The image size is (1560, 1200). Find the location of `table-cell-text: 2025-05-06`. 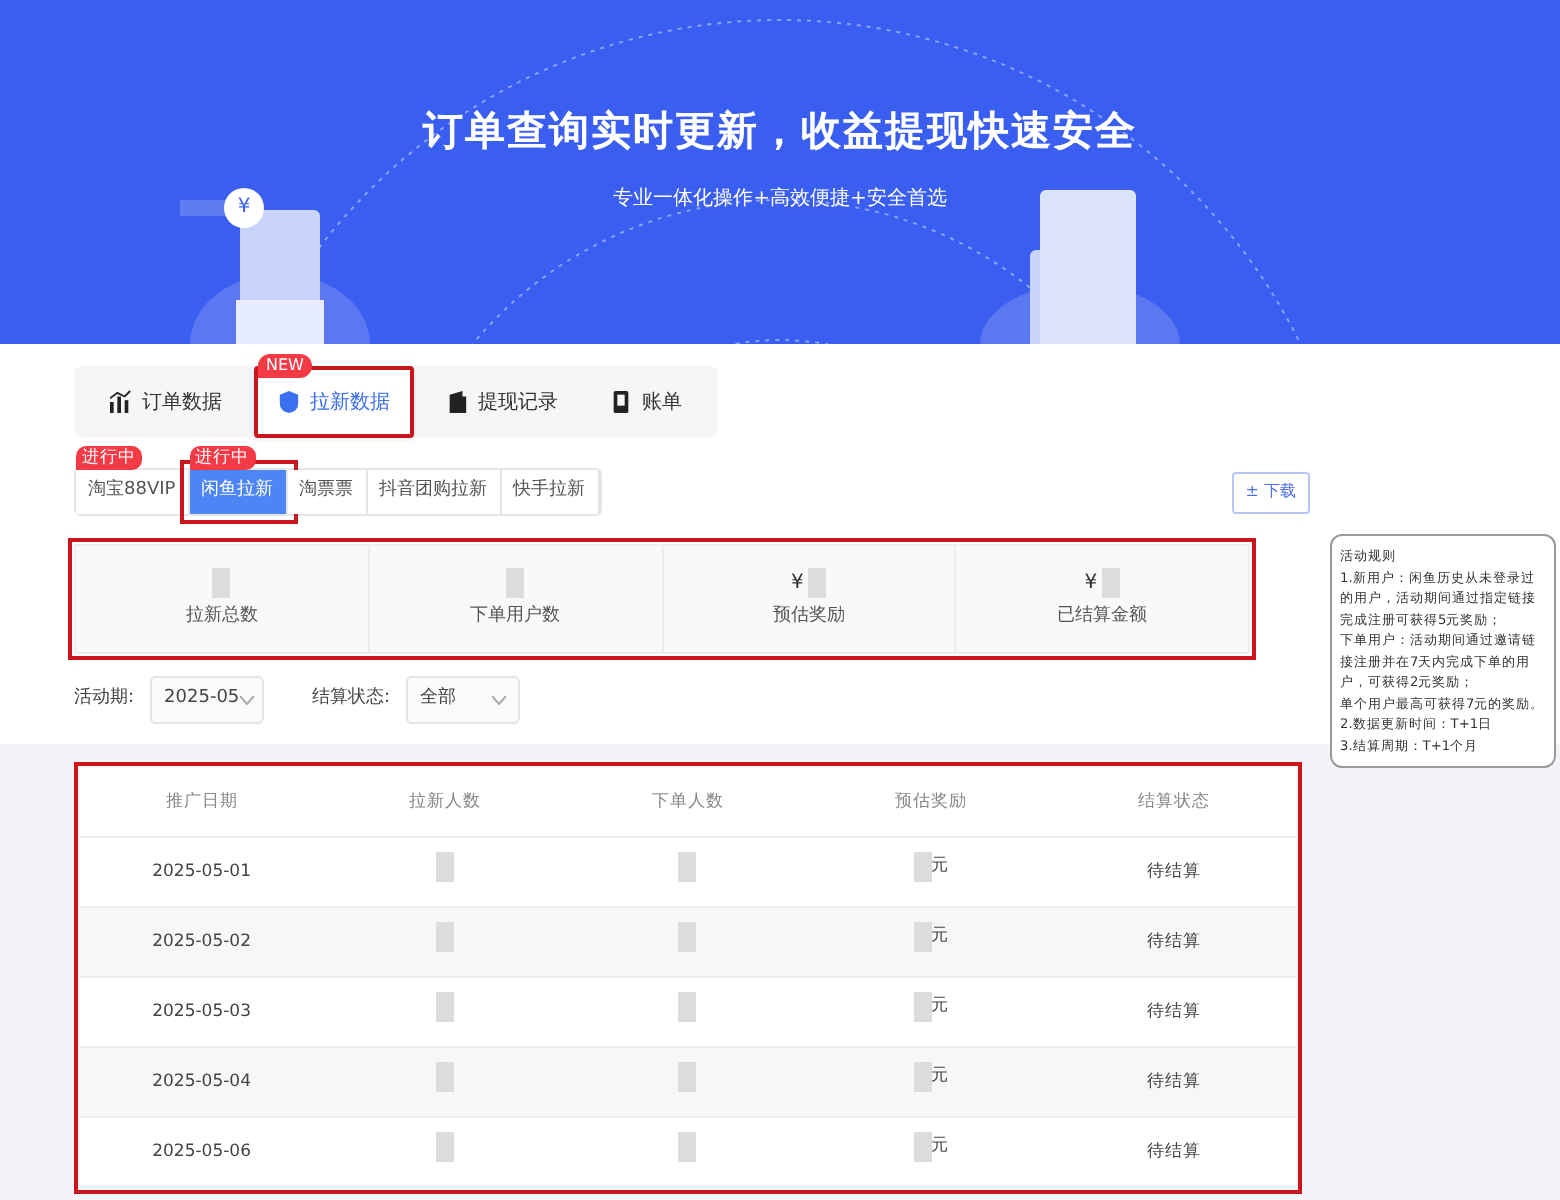

table-cell-text: 2025-05-06 is located at coordinates (201, 1152).